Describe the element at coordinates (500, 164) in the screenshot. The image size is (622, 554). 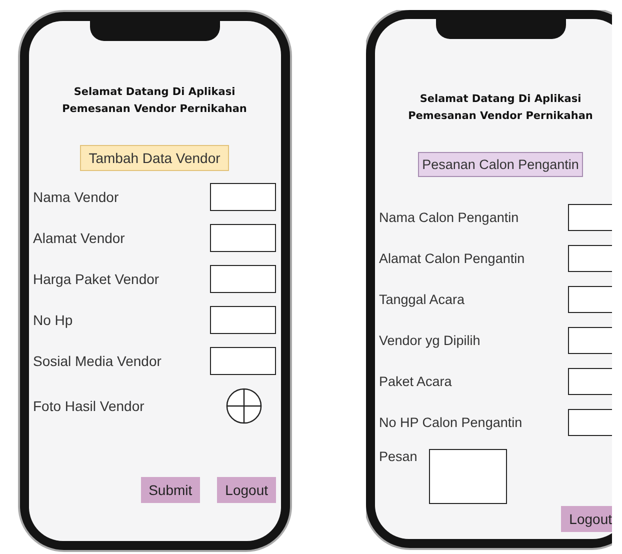
I see `section-heading: Pesanan Calon Pengantin` at that location.